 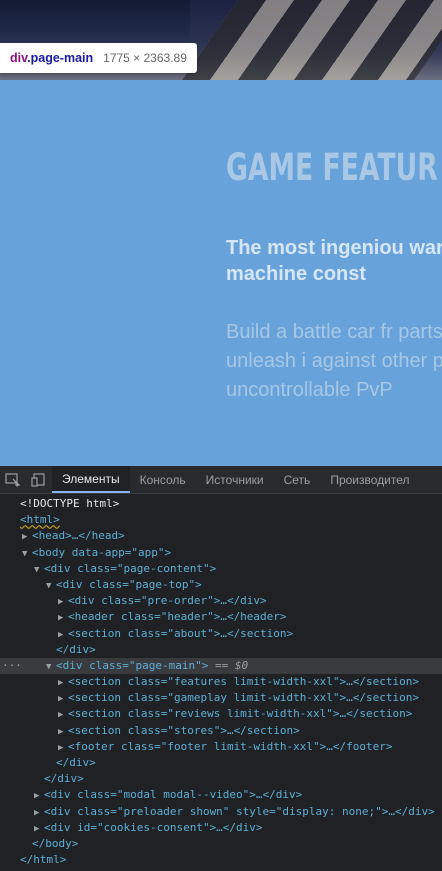 I want to click on tooltip-dimensions: 1775 × 2363.89, so click(x=145, y=58).